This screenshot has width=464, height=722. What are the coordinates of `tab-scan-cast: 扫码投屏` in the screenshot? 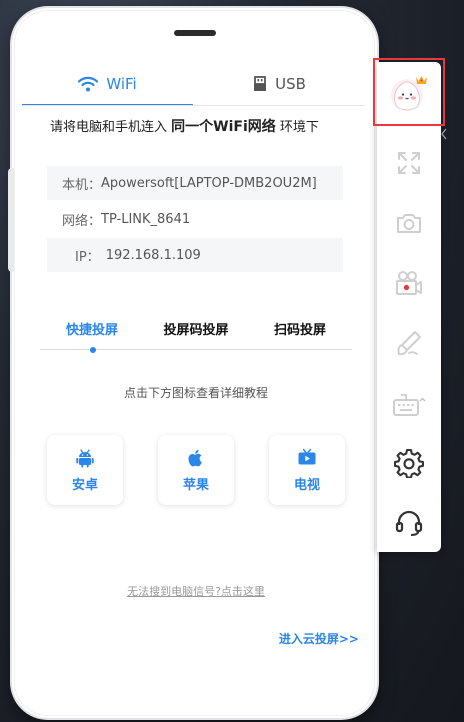 It's located at (300, 328).